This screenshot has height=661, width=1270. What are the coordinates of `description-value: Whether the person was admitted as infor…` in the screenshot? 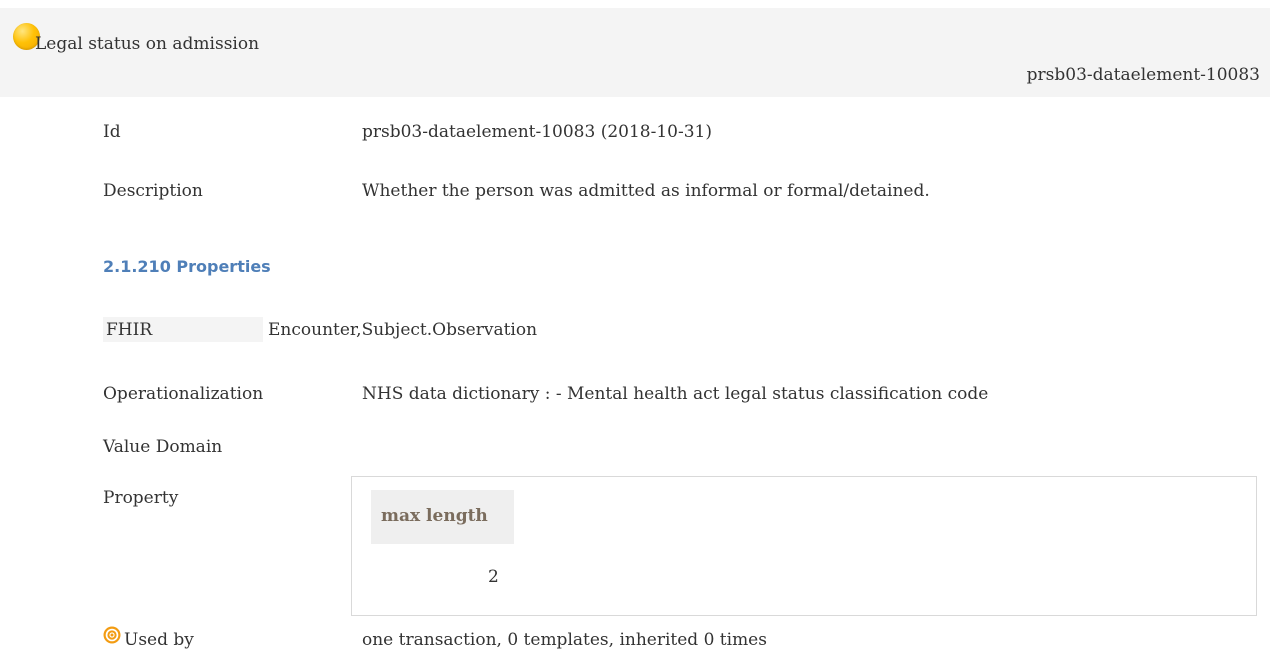 It's located at (646, 191).